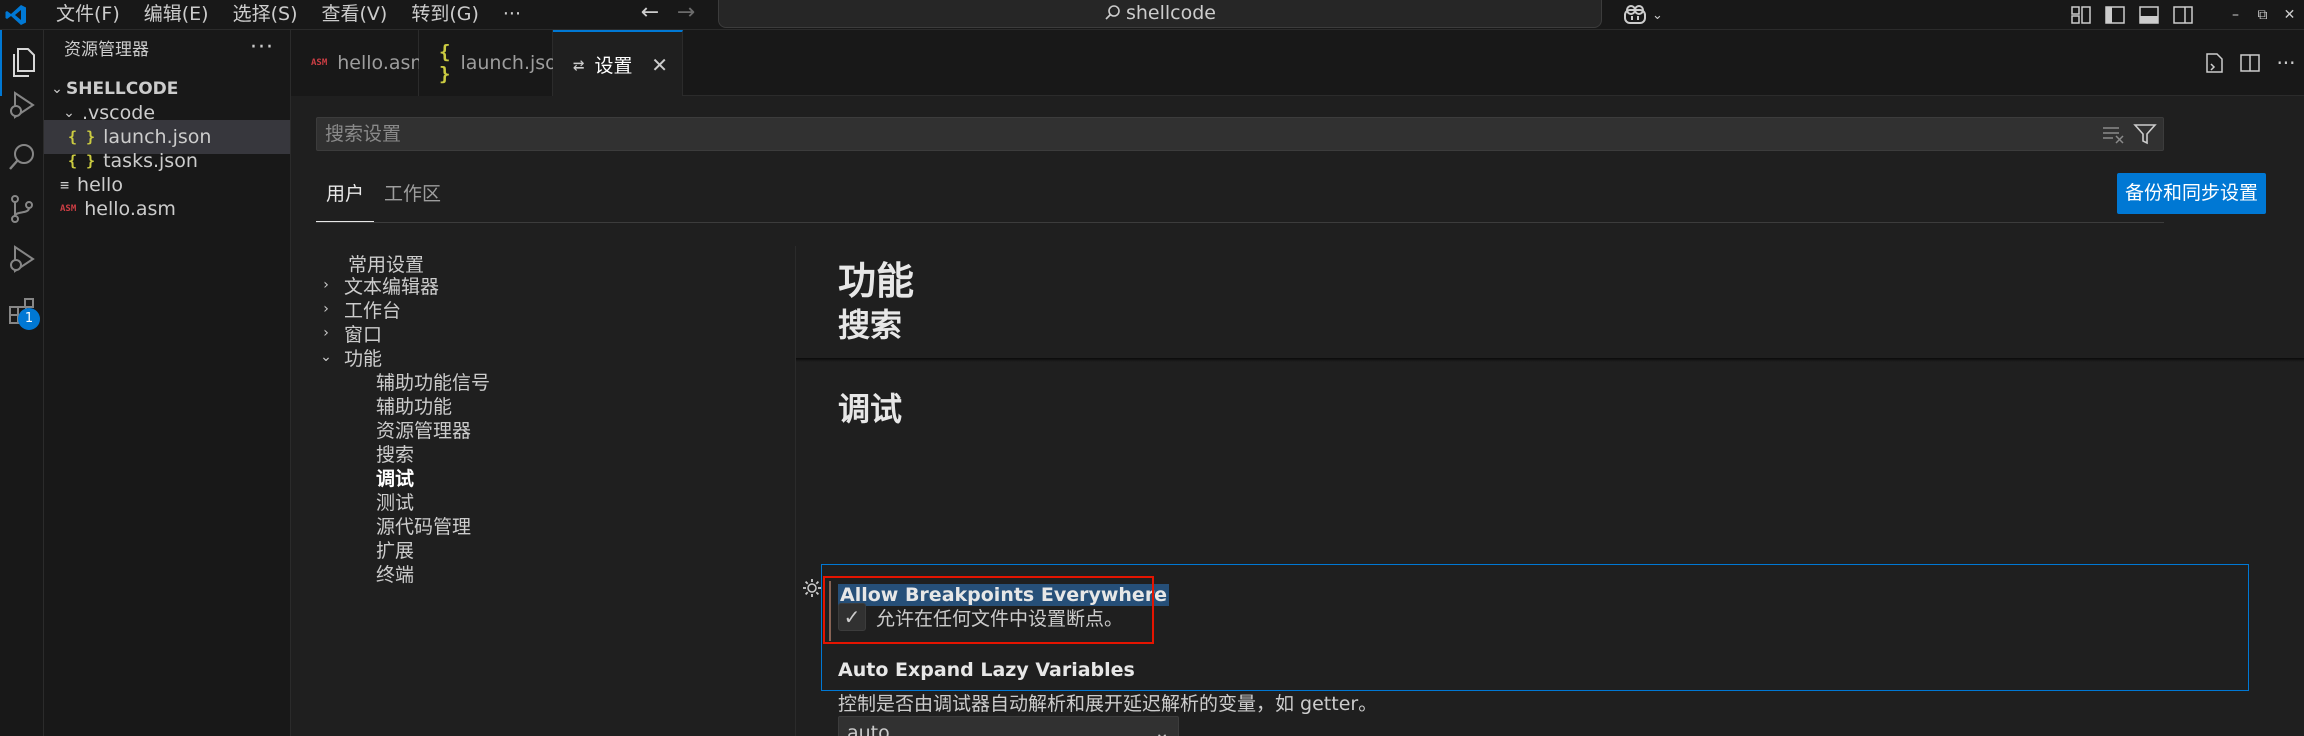  What do you see at coordinates (106, 49) in the screenshot?
I see `explorer-title: 资源管理器` at bounding box center [106, 49].